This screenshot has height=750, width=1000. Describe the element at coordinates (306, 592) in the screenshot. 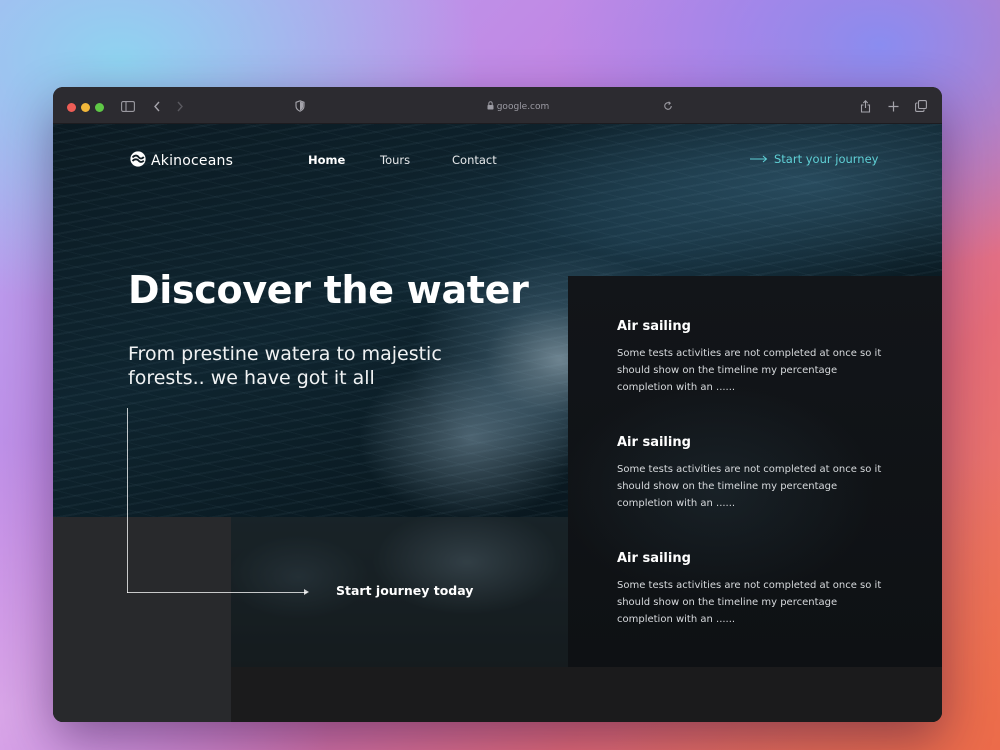

I see `arrow-head-icon` at that location.